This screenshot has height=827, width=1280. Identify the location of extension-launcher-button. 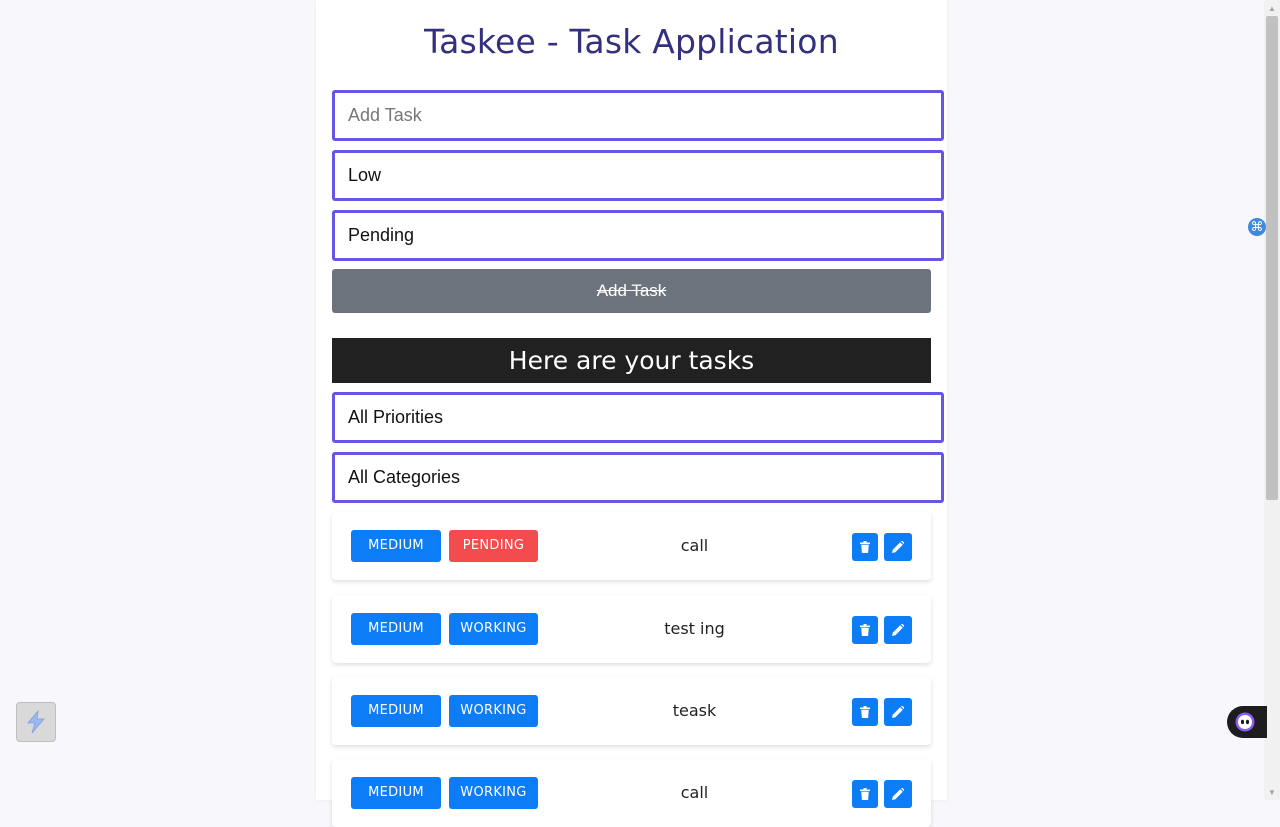
(36, 722).